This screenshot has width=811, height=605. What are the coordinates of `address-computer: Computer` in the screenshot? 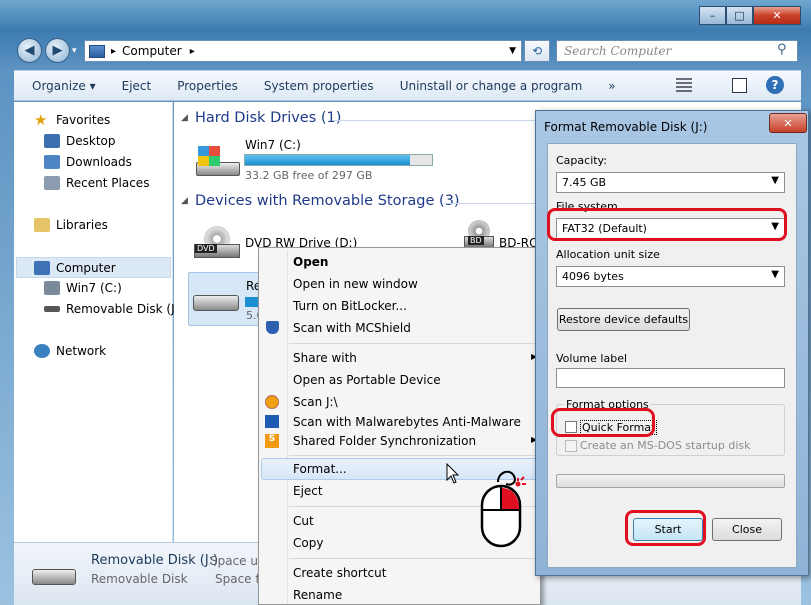 It's located at (152, 51).